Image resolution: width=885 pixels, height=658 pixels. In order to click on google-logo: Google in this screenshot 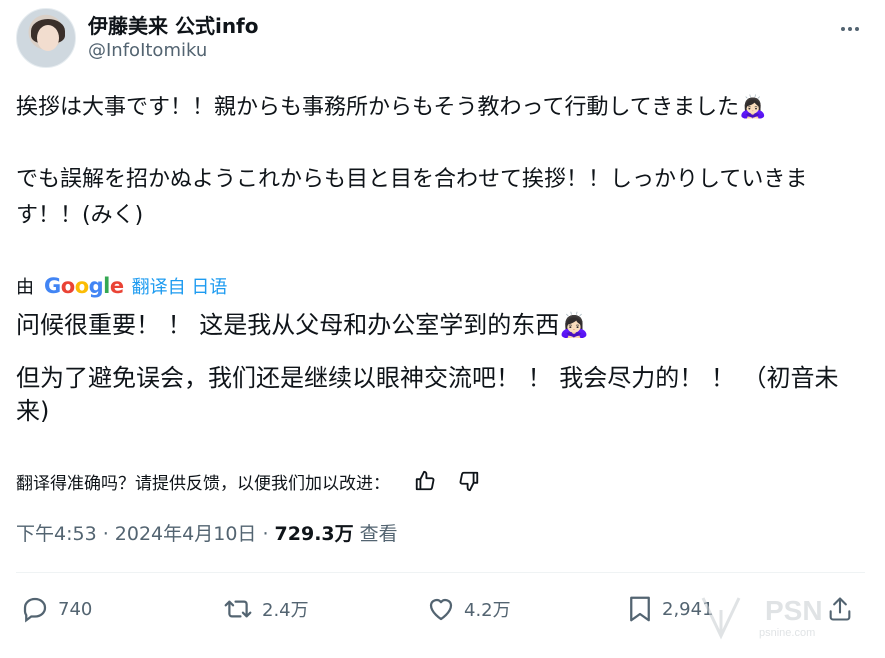, I will do `click(84, 286)`.